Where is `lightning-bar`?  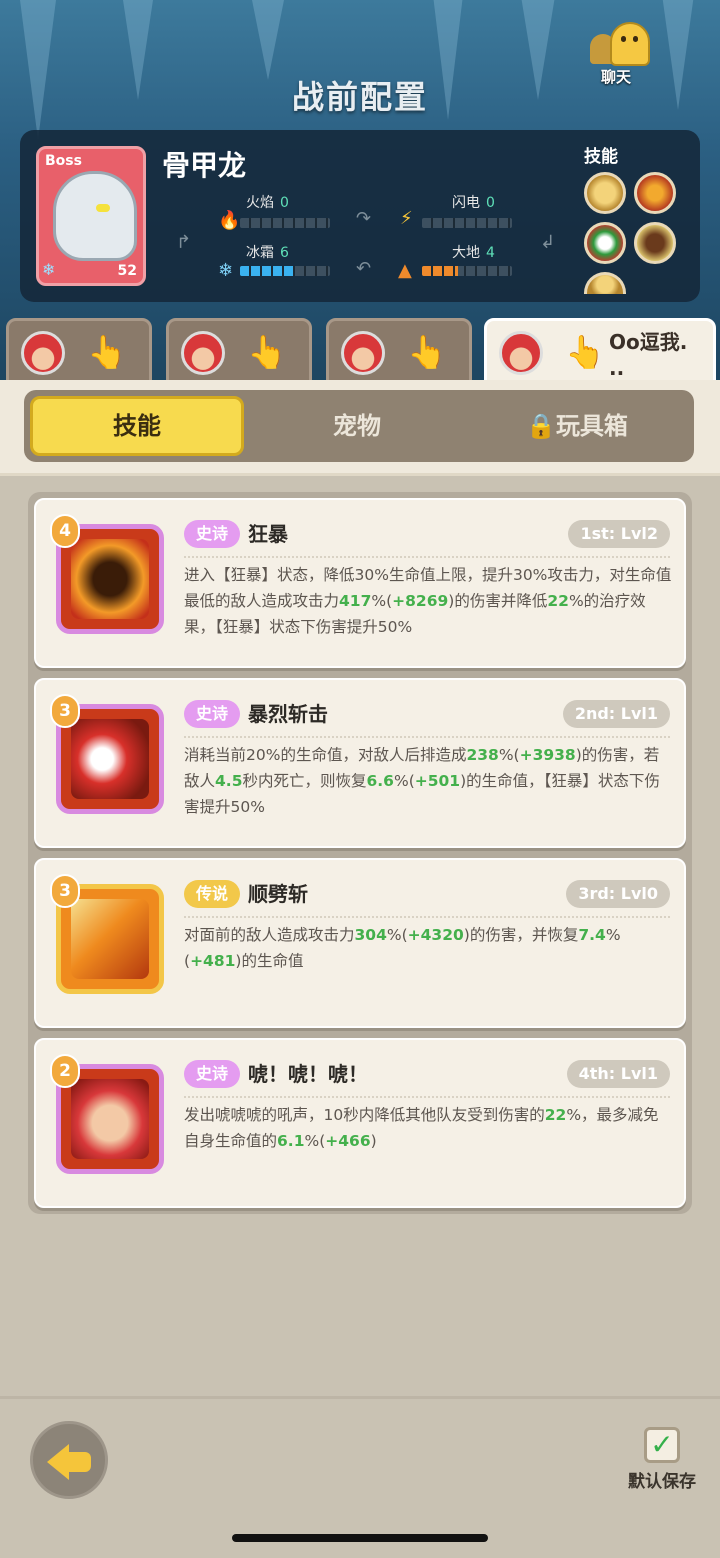 lightning-bar is located at coordinates (467, 223).